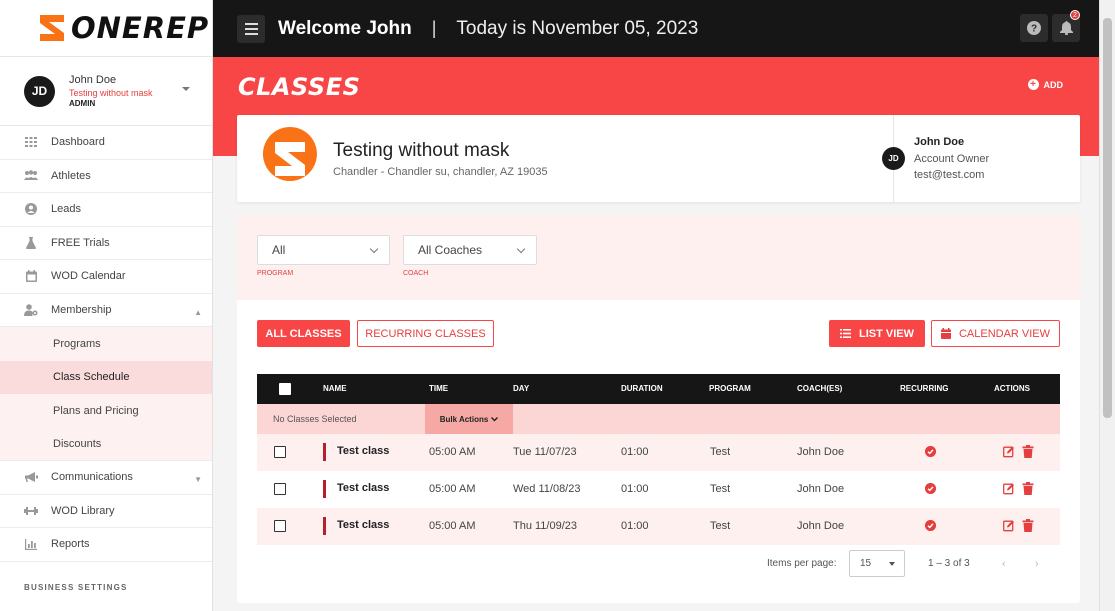 This screenshot has height=611, width=1115. Describe the element at coordinates (88, 276) in the screenshot. I see `sidebar-item-label: WOD Calendar` at that location.